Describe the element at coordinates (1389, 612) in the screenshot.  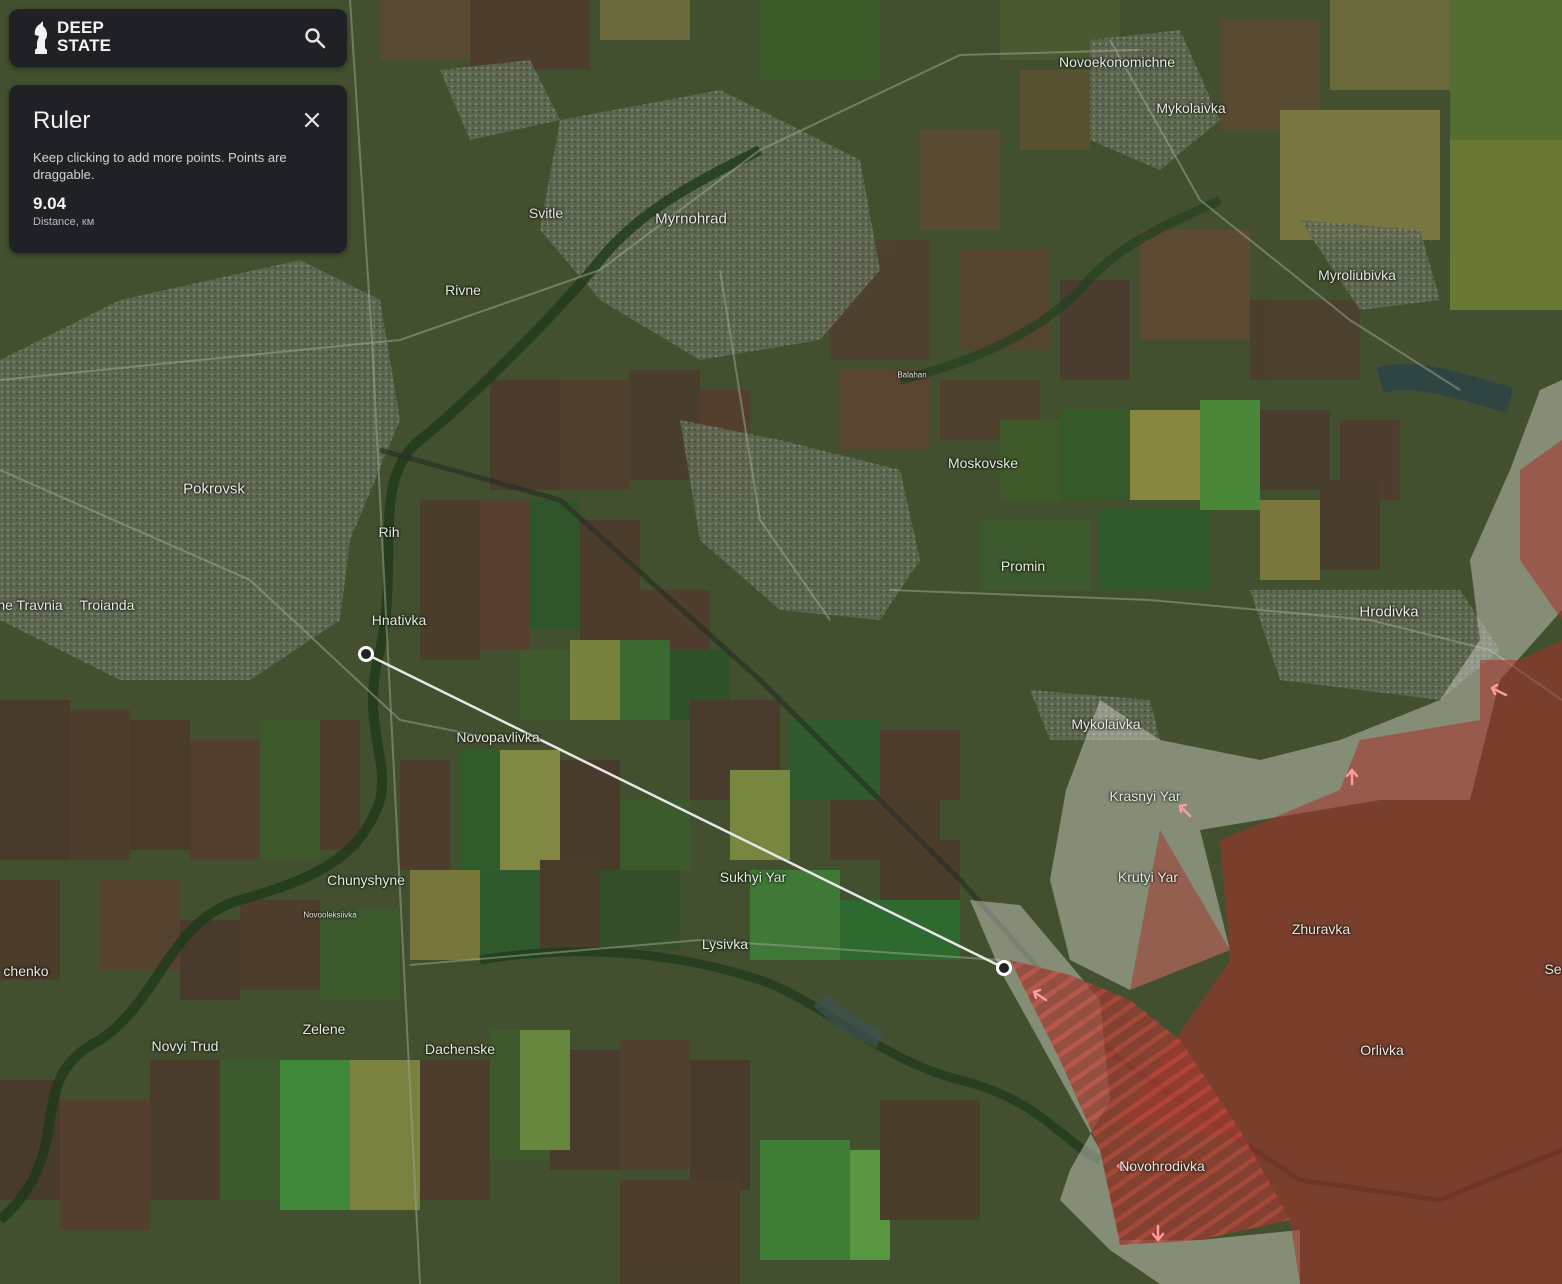
I see `place-label-hrodivka: Hrodivka` at that location.